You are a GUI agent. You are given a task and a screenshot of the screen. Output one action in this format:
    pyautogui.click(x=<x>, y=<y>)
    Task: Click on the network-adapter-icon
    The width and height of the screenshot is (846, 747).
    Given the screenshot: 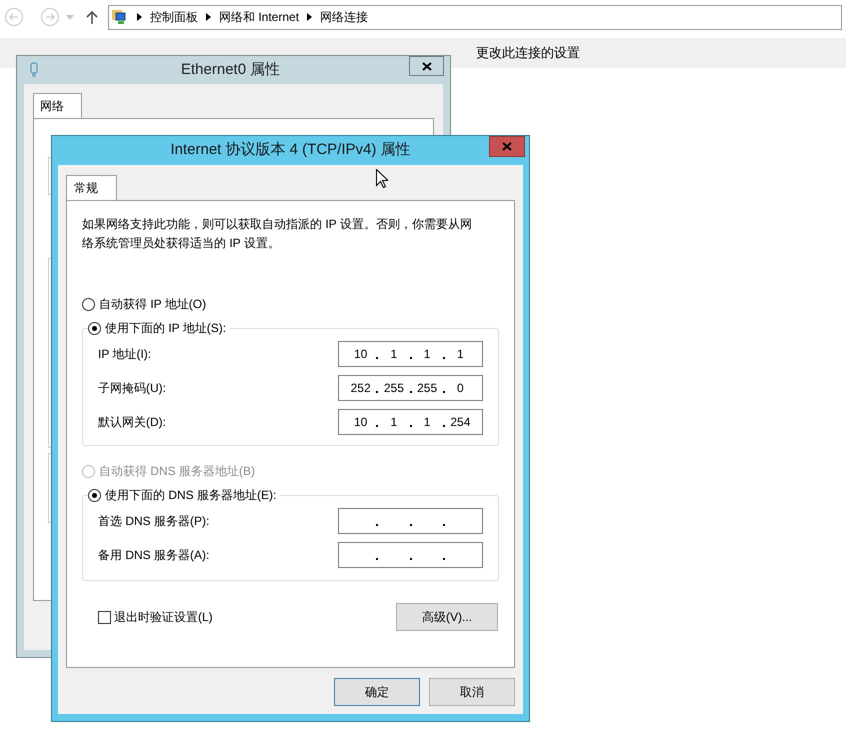 What is the action you would take?
    pyautogui.click(x=34, y=70)
    